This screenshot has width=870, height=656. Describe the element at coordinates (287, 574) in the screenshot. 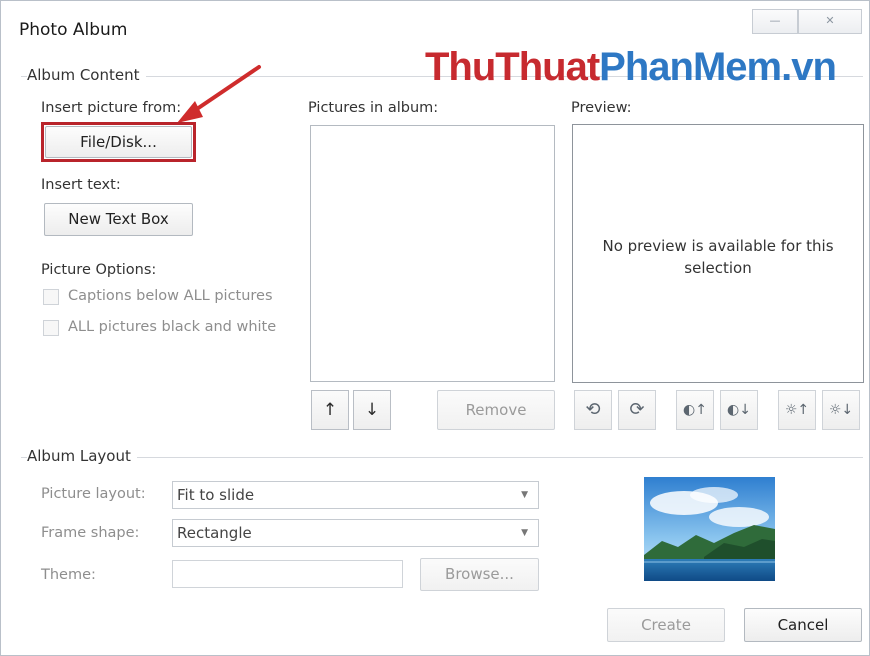

I see `theme-input` at that location.